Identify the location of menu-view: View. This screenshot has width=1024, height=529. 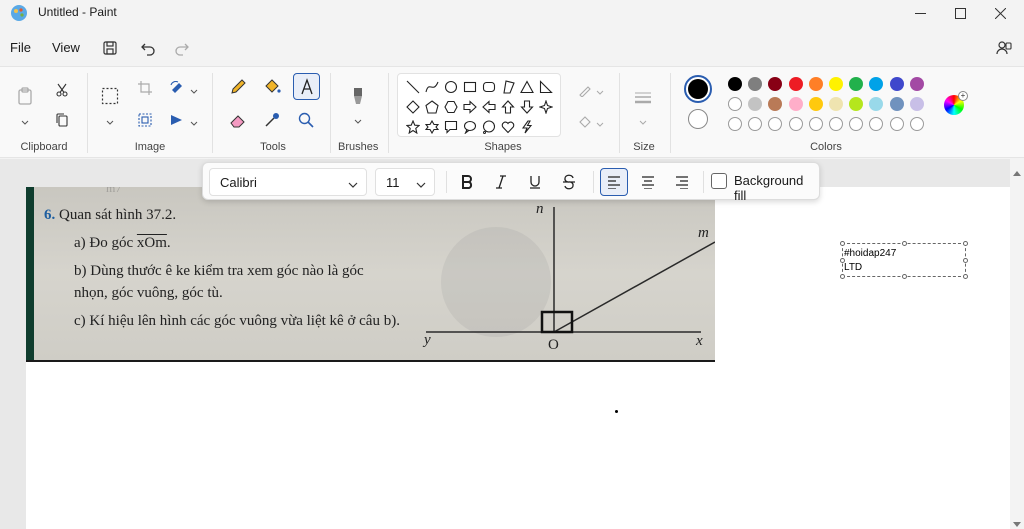
(66, 47).